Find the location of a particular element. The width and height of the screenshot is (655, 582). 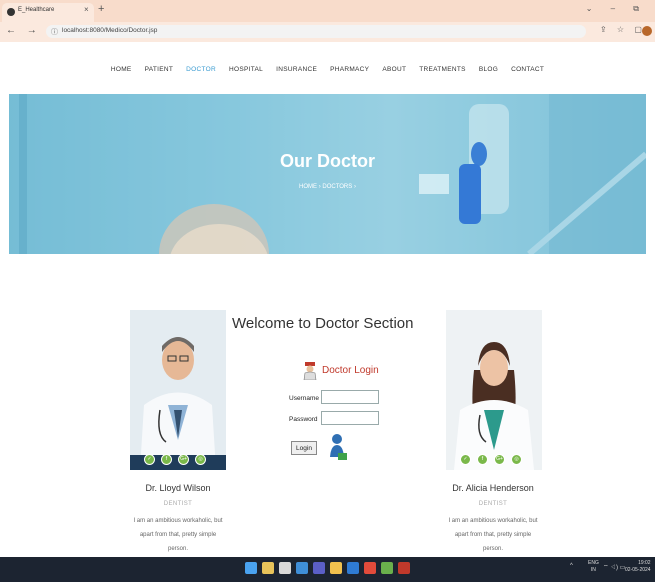

menu-item-blog: BLOG is located at coordinates (488, 69).